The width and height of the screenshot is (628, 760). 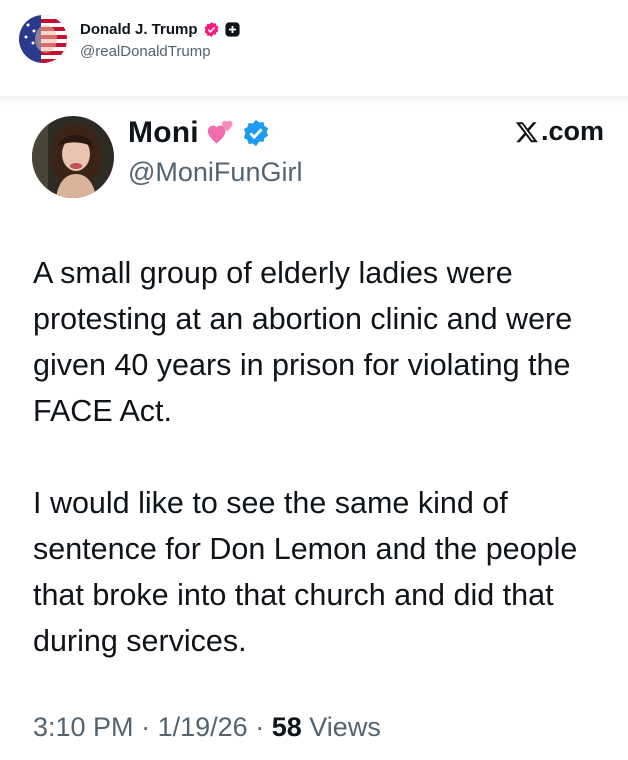 What do you see at coordinates (232, 29) in the screenshot?
I see `plus-square-icon` at bounding box center [232, 29].